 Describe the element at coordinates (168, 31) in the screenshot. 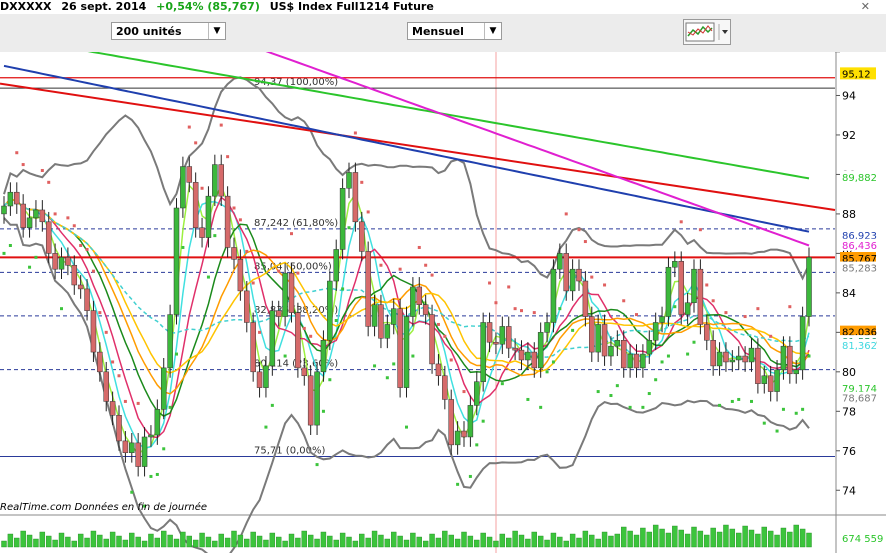

I see `units-select: 200 unités ▼` at that location.